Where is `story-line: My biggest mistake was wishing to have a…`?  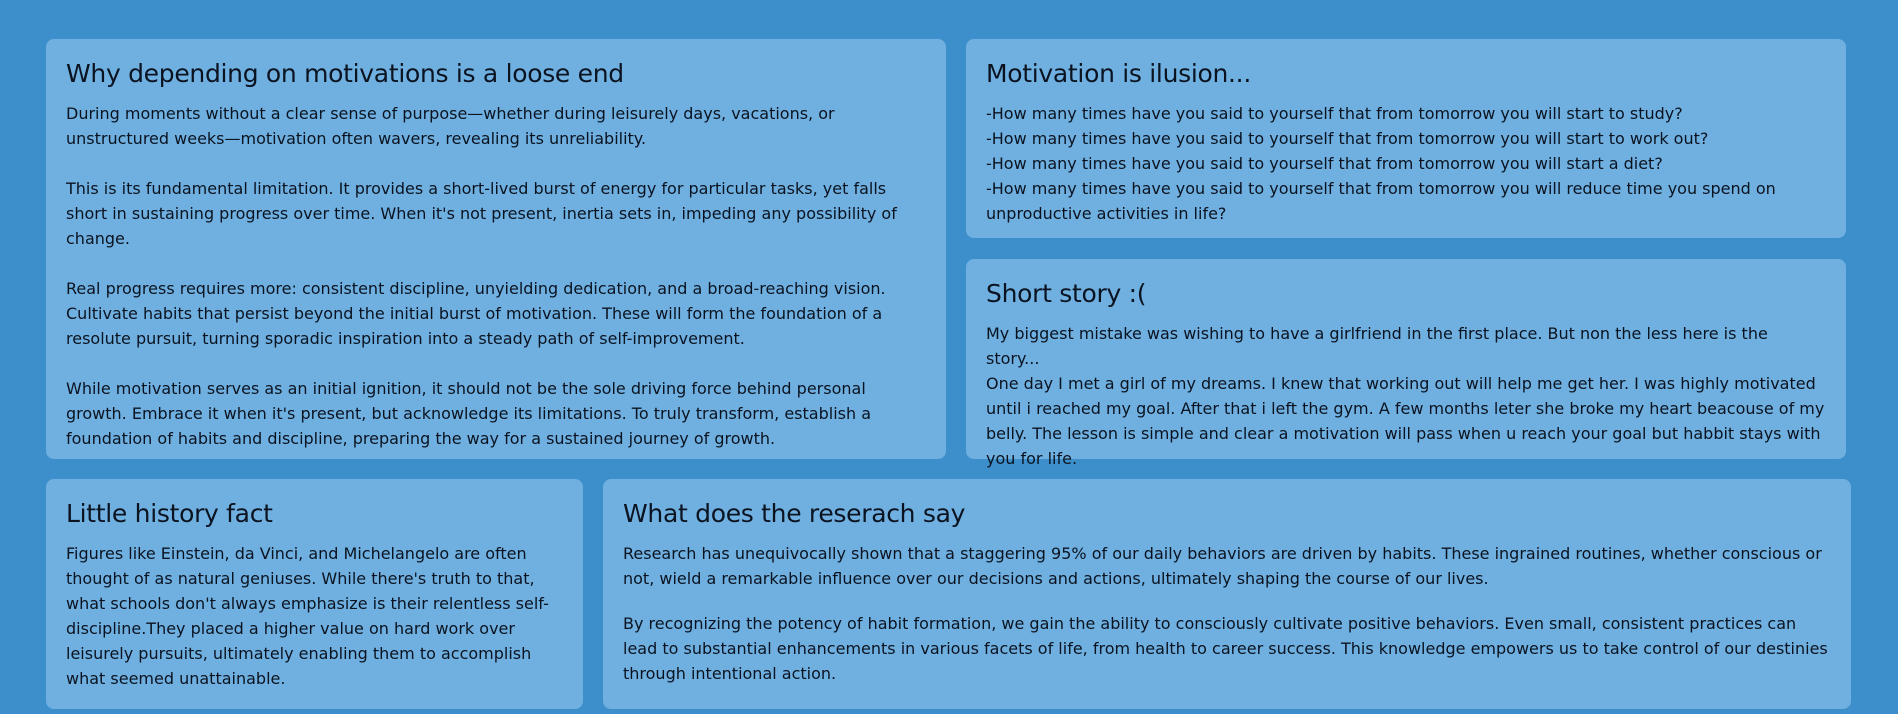 story-line: My biggest mistake was wishing to have a… is located at coordinates (1377, 346).